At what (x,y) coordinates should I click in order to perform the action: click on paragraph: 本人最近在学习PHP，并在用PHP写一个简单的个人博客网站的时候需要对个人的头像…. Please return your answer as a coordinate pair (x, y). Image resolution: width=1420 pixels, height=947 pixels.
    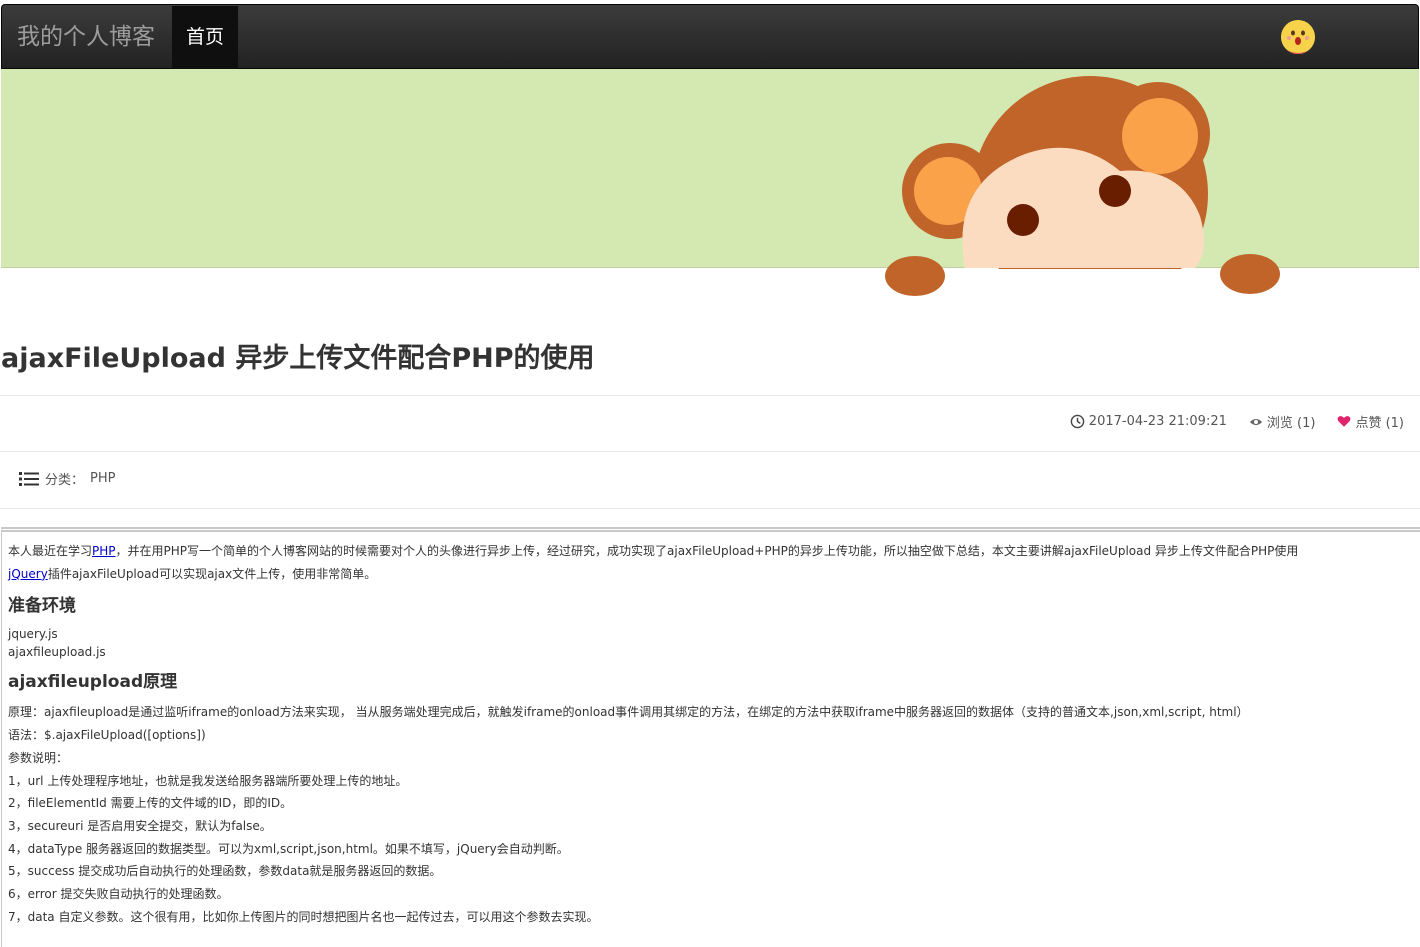
    Looking at the image, I should click on (653, 551).